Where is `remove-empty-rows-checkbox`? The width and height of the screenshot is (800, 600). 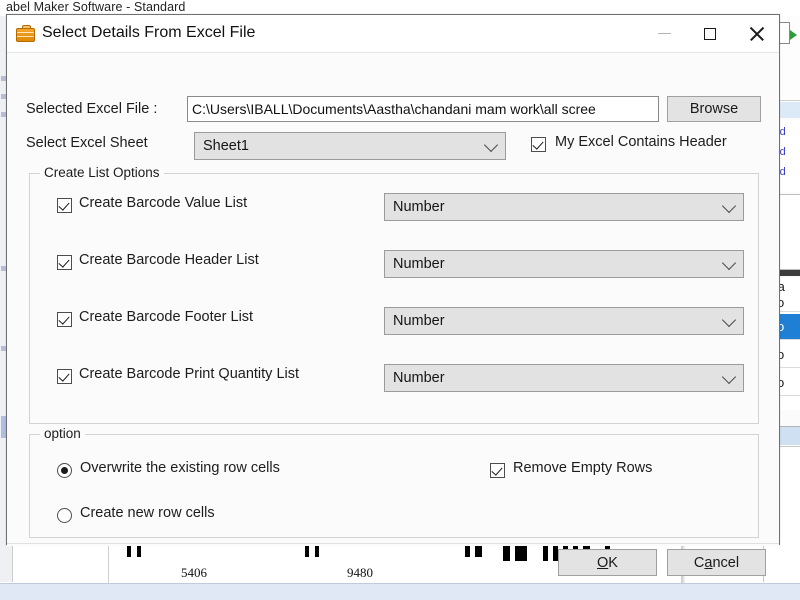 remove-empty-rows-checkbox is located at coordinates (497, 470).